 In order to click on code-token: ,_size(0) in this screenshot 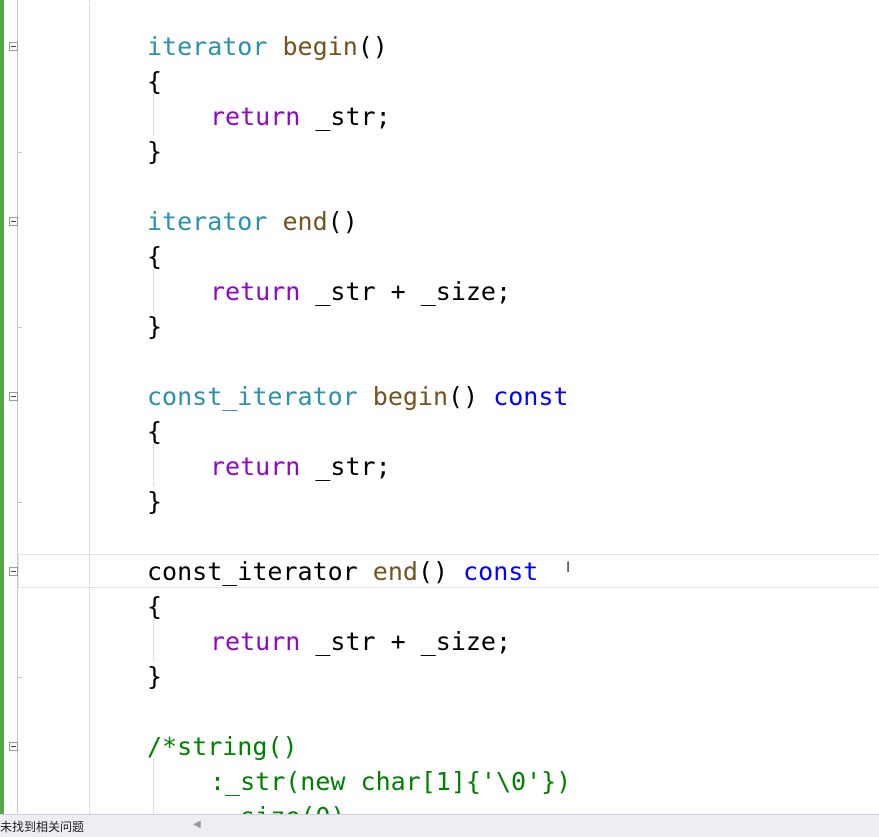, I will do `click(277, 808)`.